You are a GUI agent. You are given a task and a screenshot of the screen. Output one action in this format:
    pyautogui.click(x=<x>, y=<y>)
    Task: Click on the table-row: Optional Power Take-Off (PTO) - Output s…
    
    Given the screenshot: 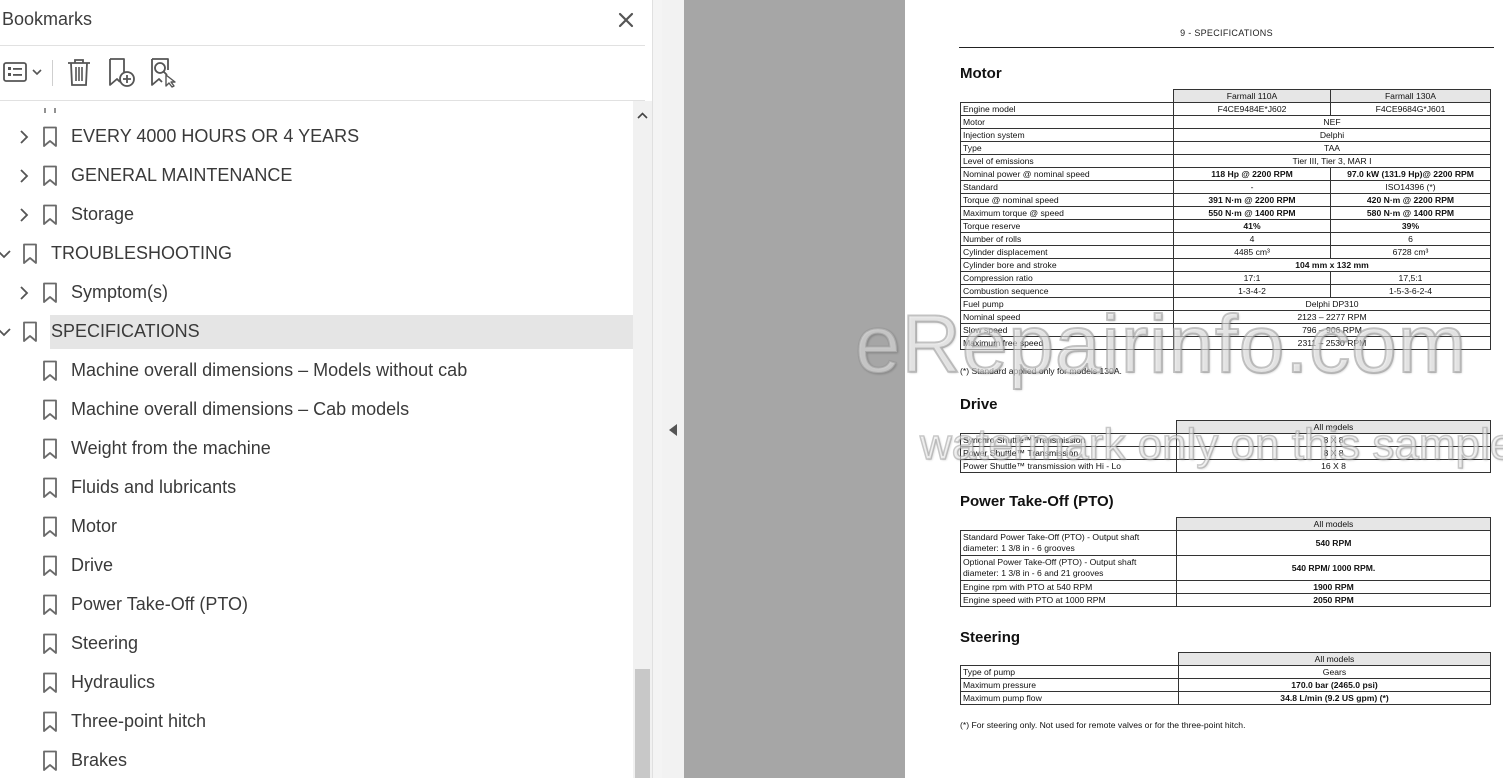 What is the action you would take?
    pyautogui.click(x=1225, y=568)
    